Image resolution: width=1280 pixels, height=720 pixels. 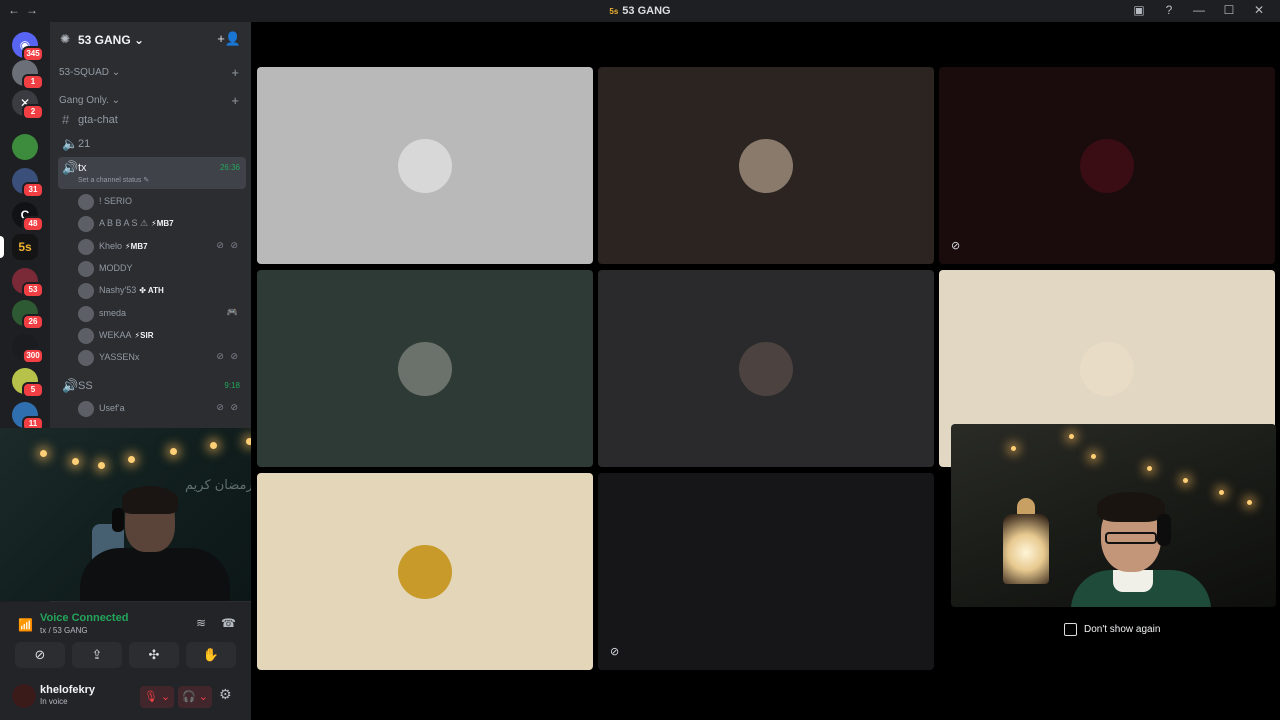 What do you see at coordinates (232, 311) in the screenshot?
I see `activity-icon: 🎮` at bounding box center [232, 311].